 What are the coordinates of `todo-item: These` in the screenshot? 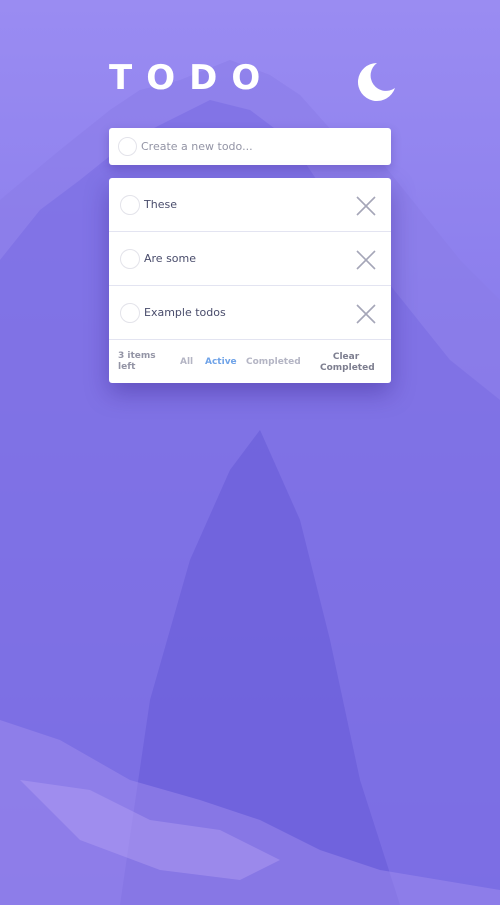 It's located at (250, 205).